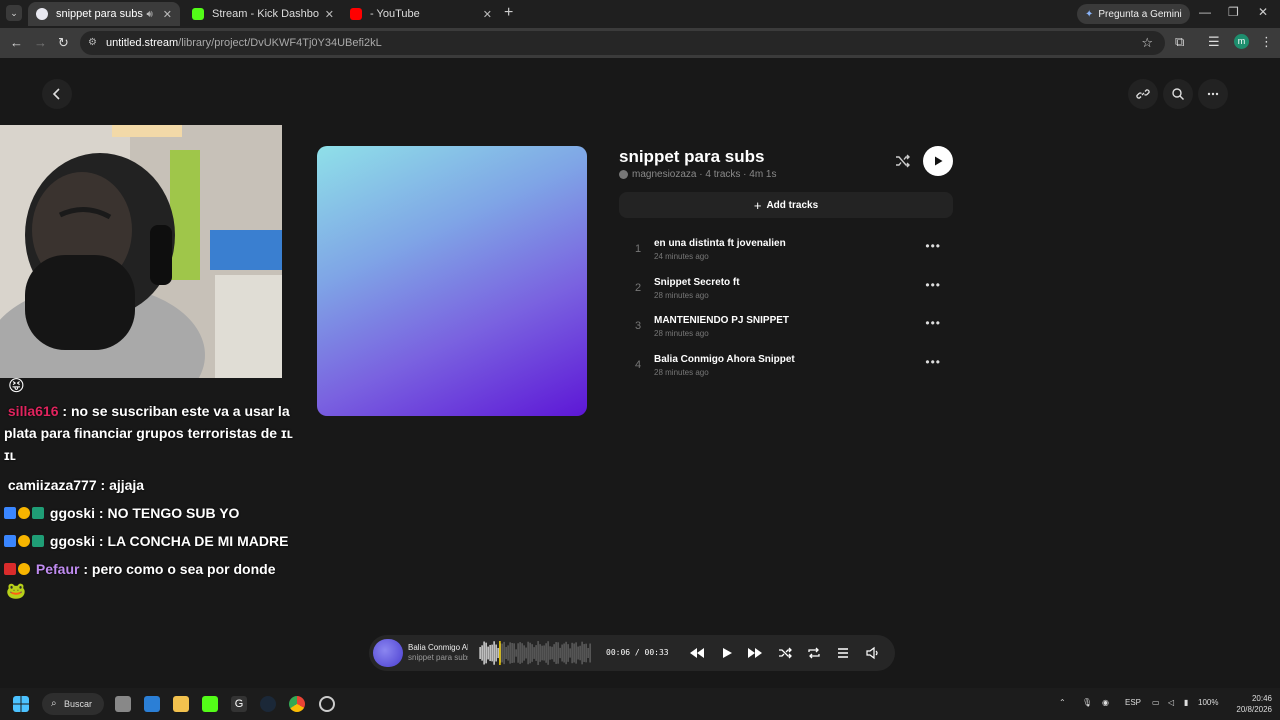  Describe the element at coordinates (1143, 94) in the screenshot. I see `copy-link-button` at that location.